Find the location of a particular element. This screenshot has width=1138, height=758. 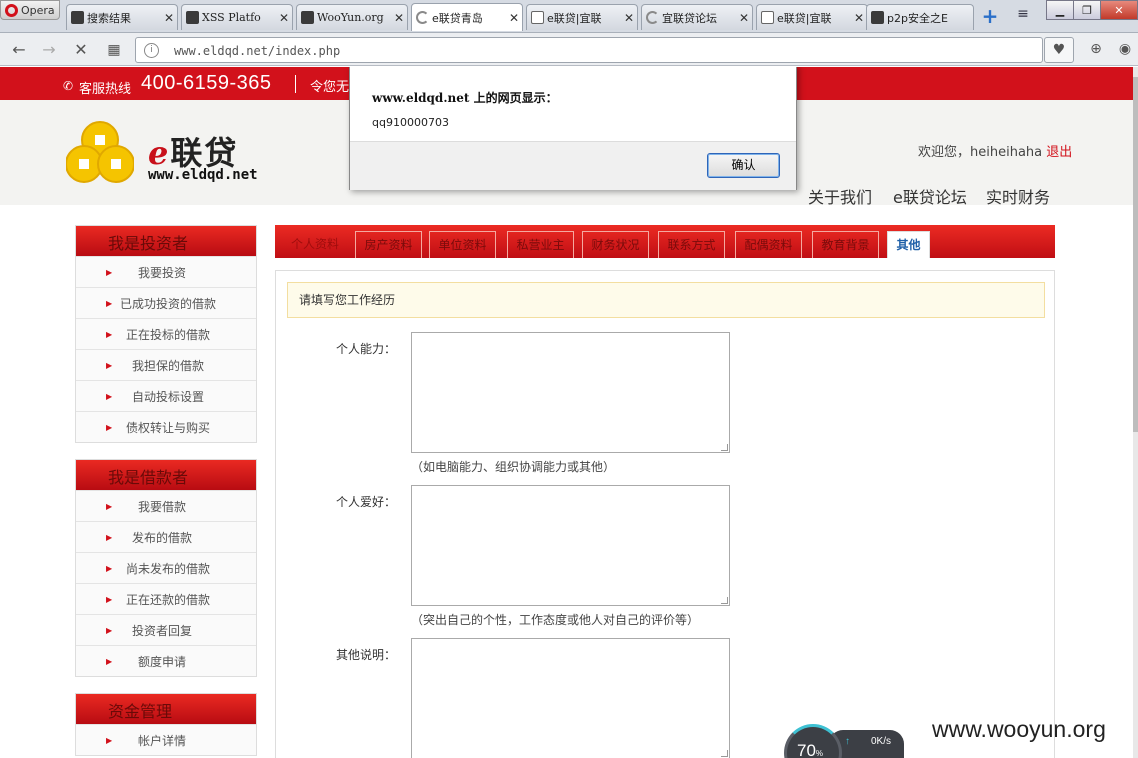

tab-employer-info: 单位资料 is located at coordinates (462, 244).